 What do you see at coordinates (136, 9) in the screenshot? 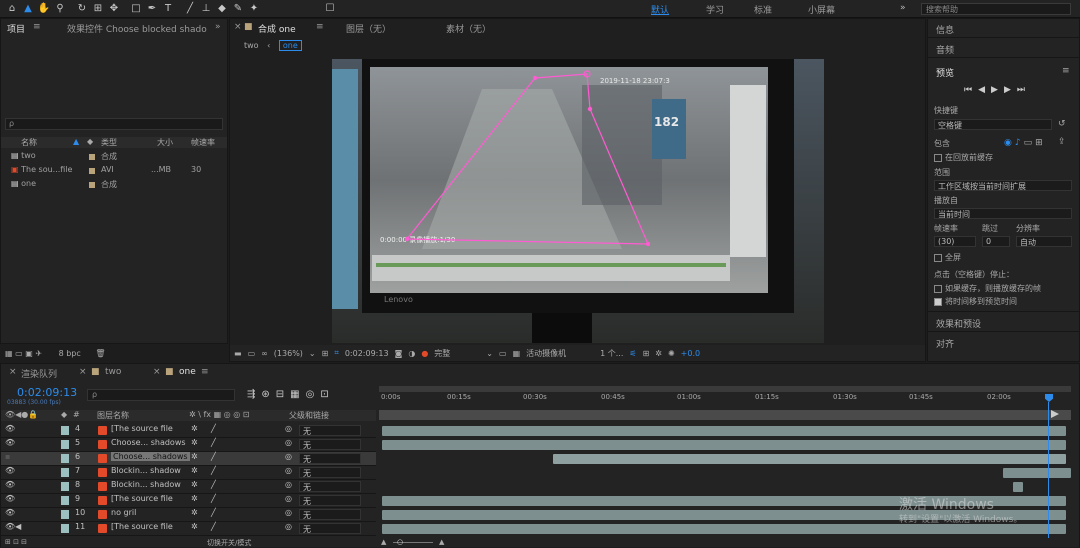
I see `rectangle-tool-icon: □` at bounding box center [136, 9].